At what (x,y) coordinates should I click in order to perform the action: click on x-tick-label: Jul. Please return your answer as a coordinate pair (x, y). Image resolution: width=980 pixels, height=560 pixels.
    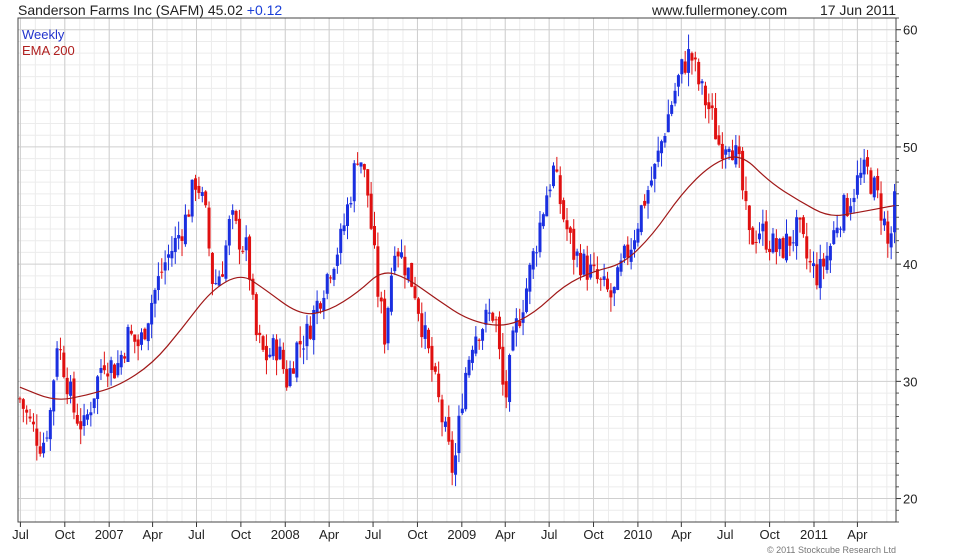
    Looking at the image, I should click on (20, 534).